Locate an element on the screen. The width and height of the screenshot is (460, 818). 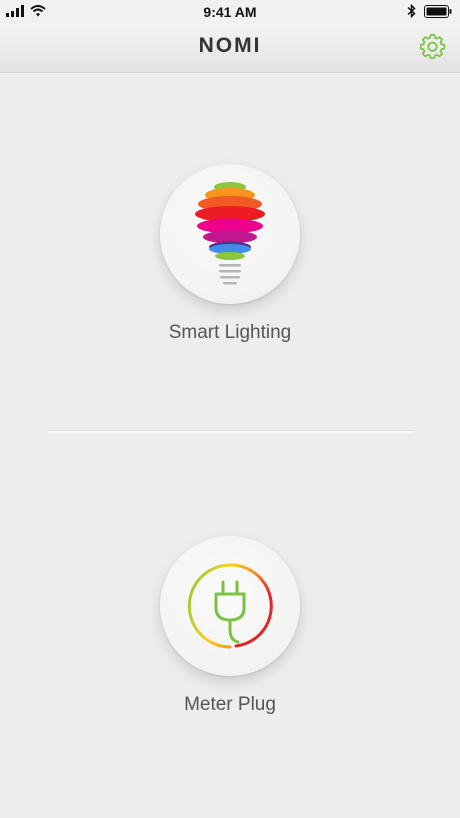
meter-plug-button is located at coordinates (230, 606).